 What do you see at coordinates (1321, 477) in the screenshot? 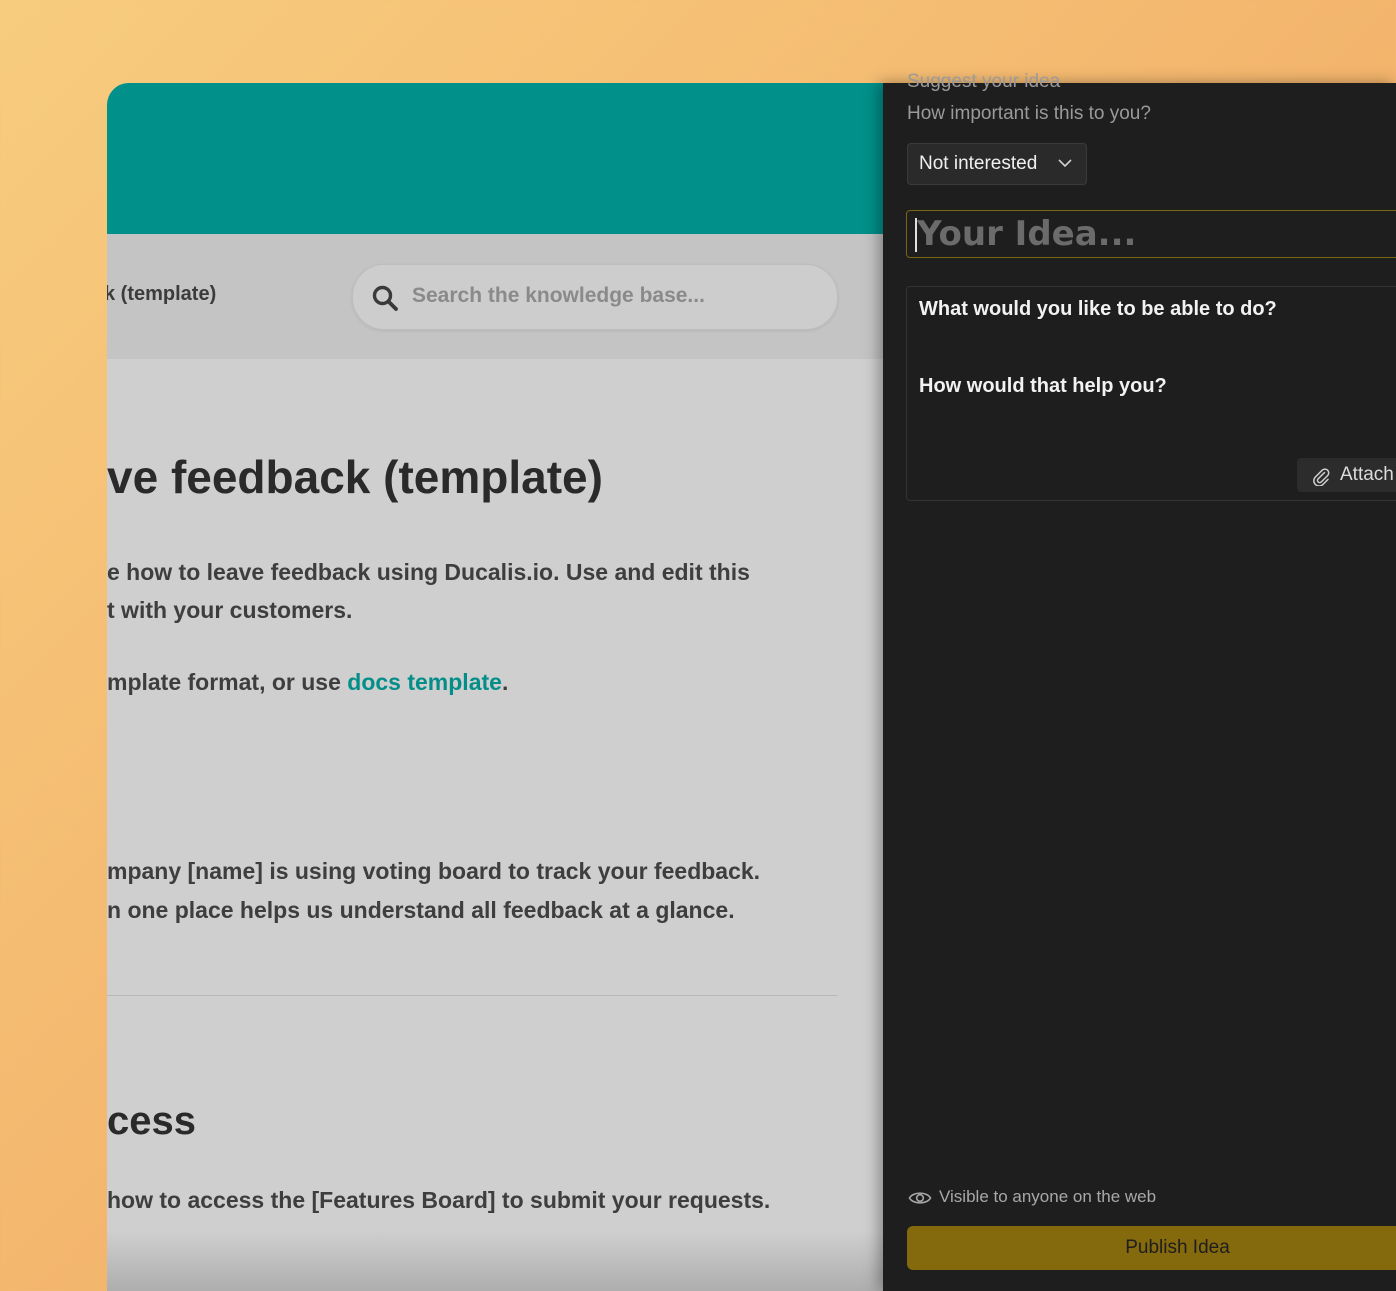
I see `paperclip-icon` at bounding box center [1321, 477].